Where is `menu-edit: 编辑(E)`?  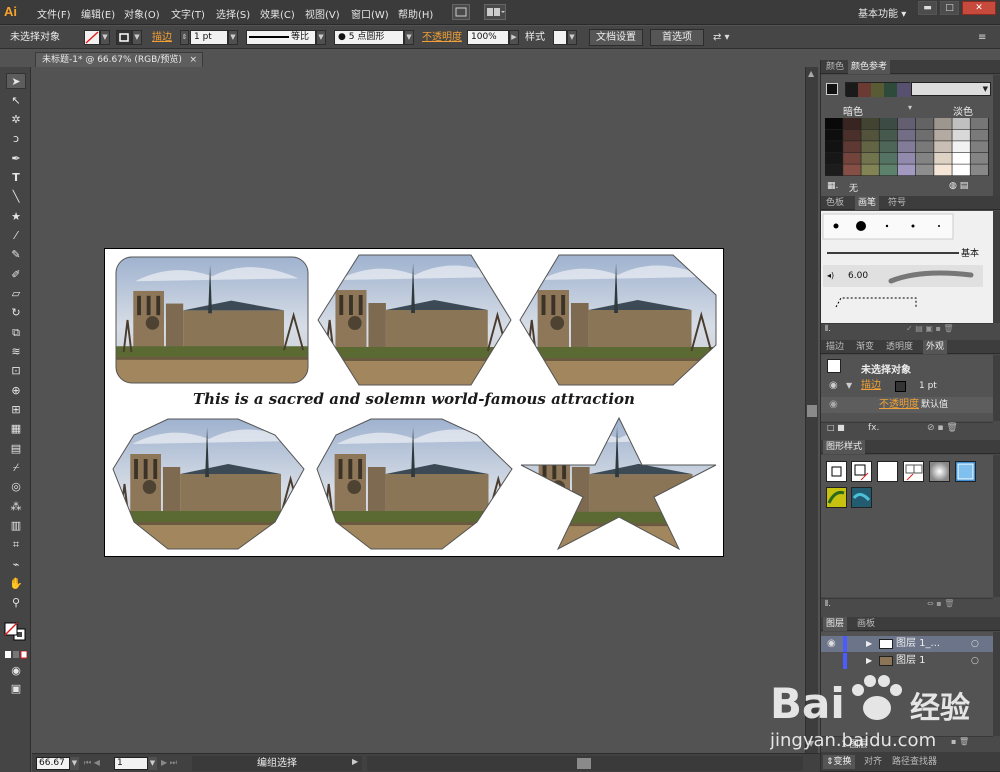
menu-edit: 编辑(E) is located at coordinates (98, 13).